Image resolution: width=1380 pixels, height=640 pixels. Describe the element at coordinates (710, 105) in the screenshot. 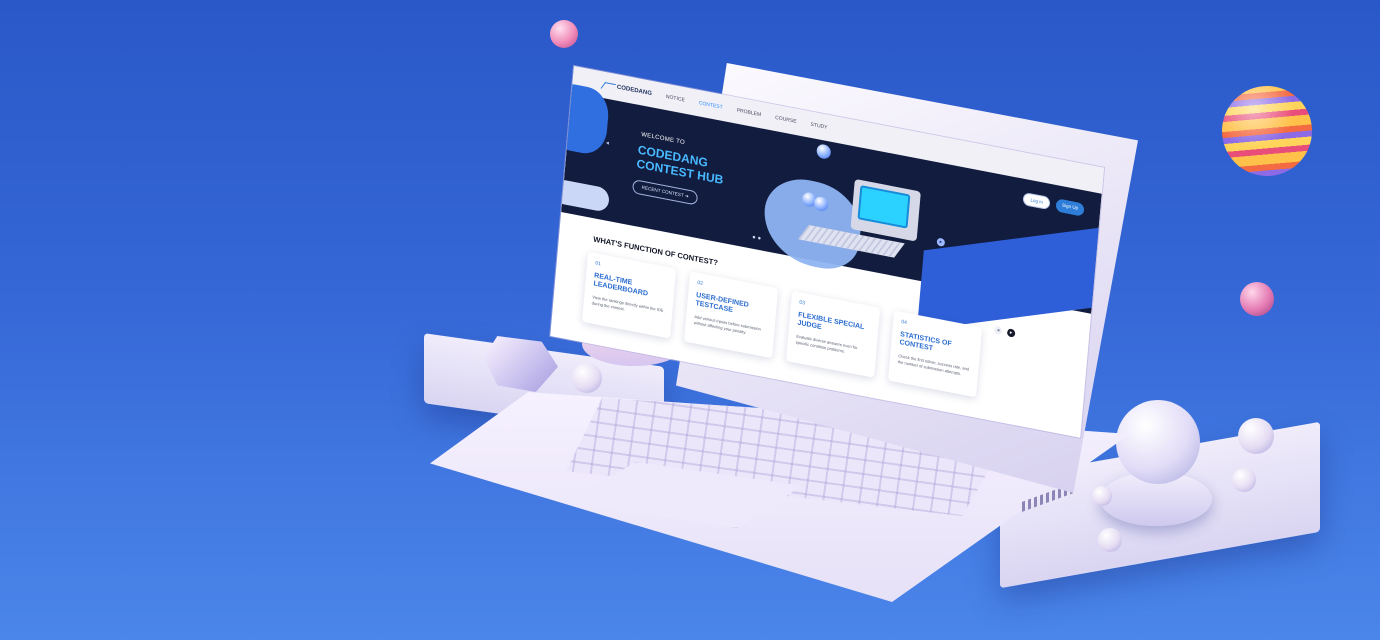

I see `nav-contest: CONTEST` at that location.